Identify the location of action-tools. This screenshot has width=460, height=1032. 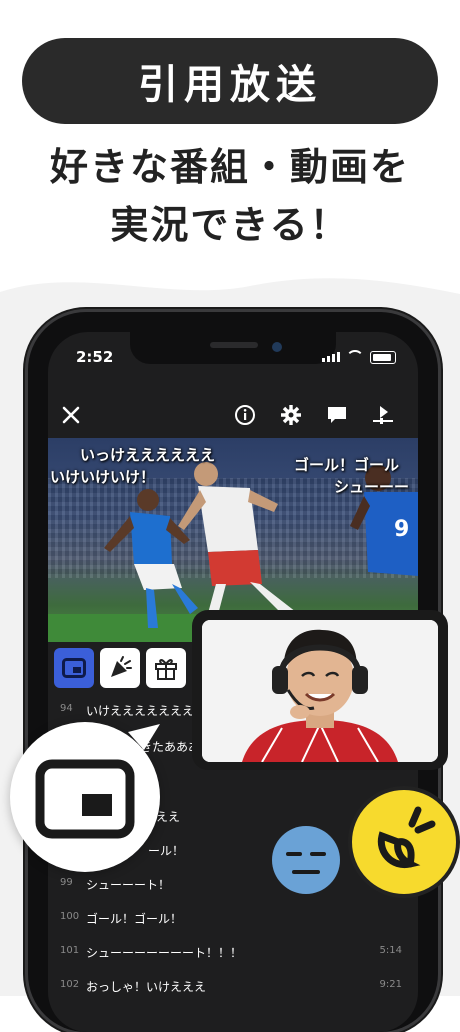
(120, 668).